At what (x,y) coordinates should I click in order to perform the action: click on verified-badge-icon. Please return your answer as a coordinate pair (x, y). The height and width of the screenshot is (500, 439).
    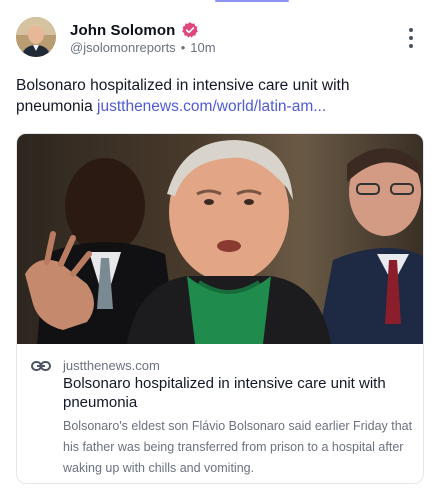
    Looking at the image, I should click on (190, 30).